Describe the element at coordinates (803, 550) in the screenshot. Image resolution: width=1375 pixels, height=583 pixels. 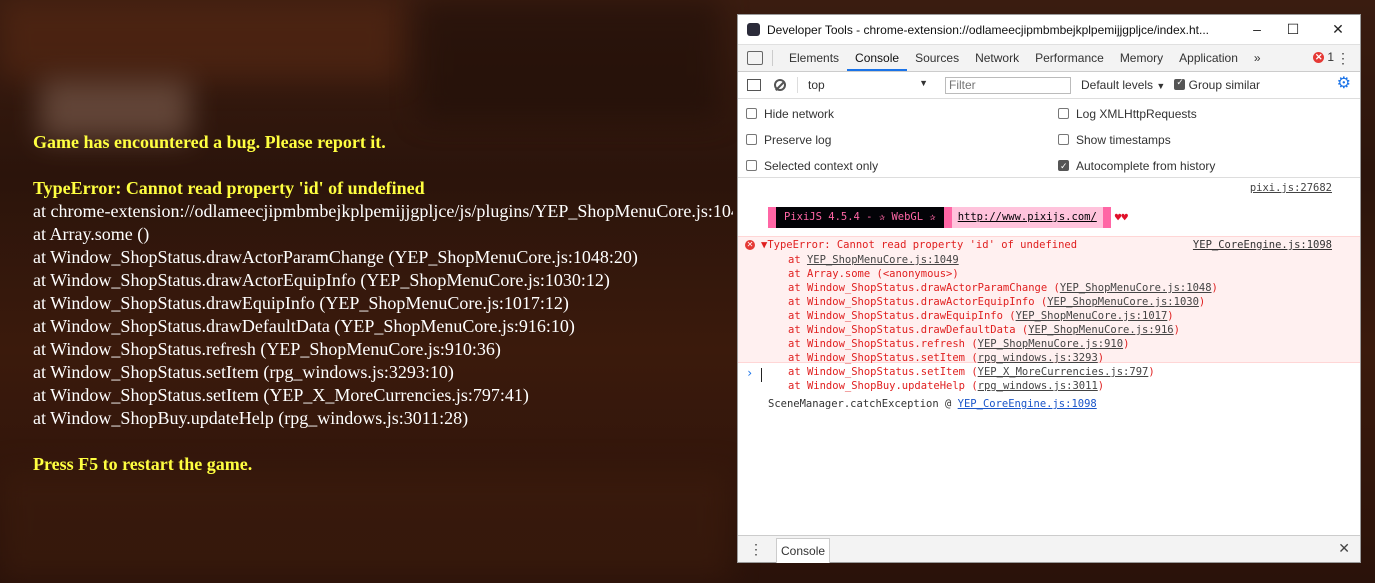
I see `drawer-tab-console: Console` at that location.